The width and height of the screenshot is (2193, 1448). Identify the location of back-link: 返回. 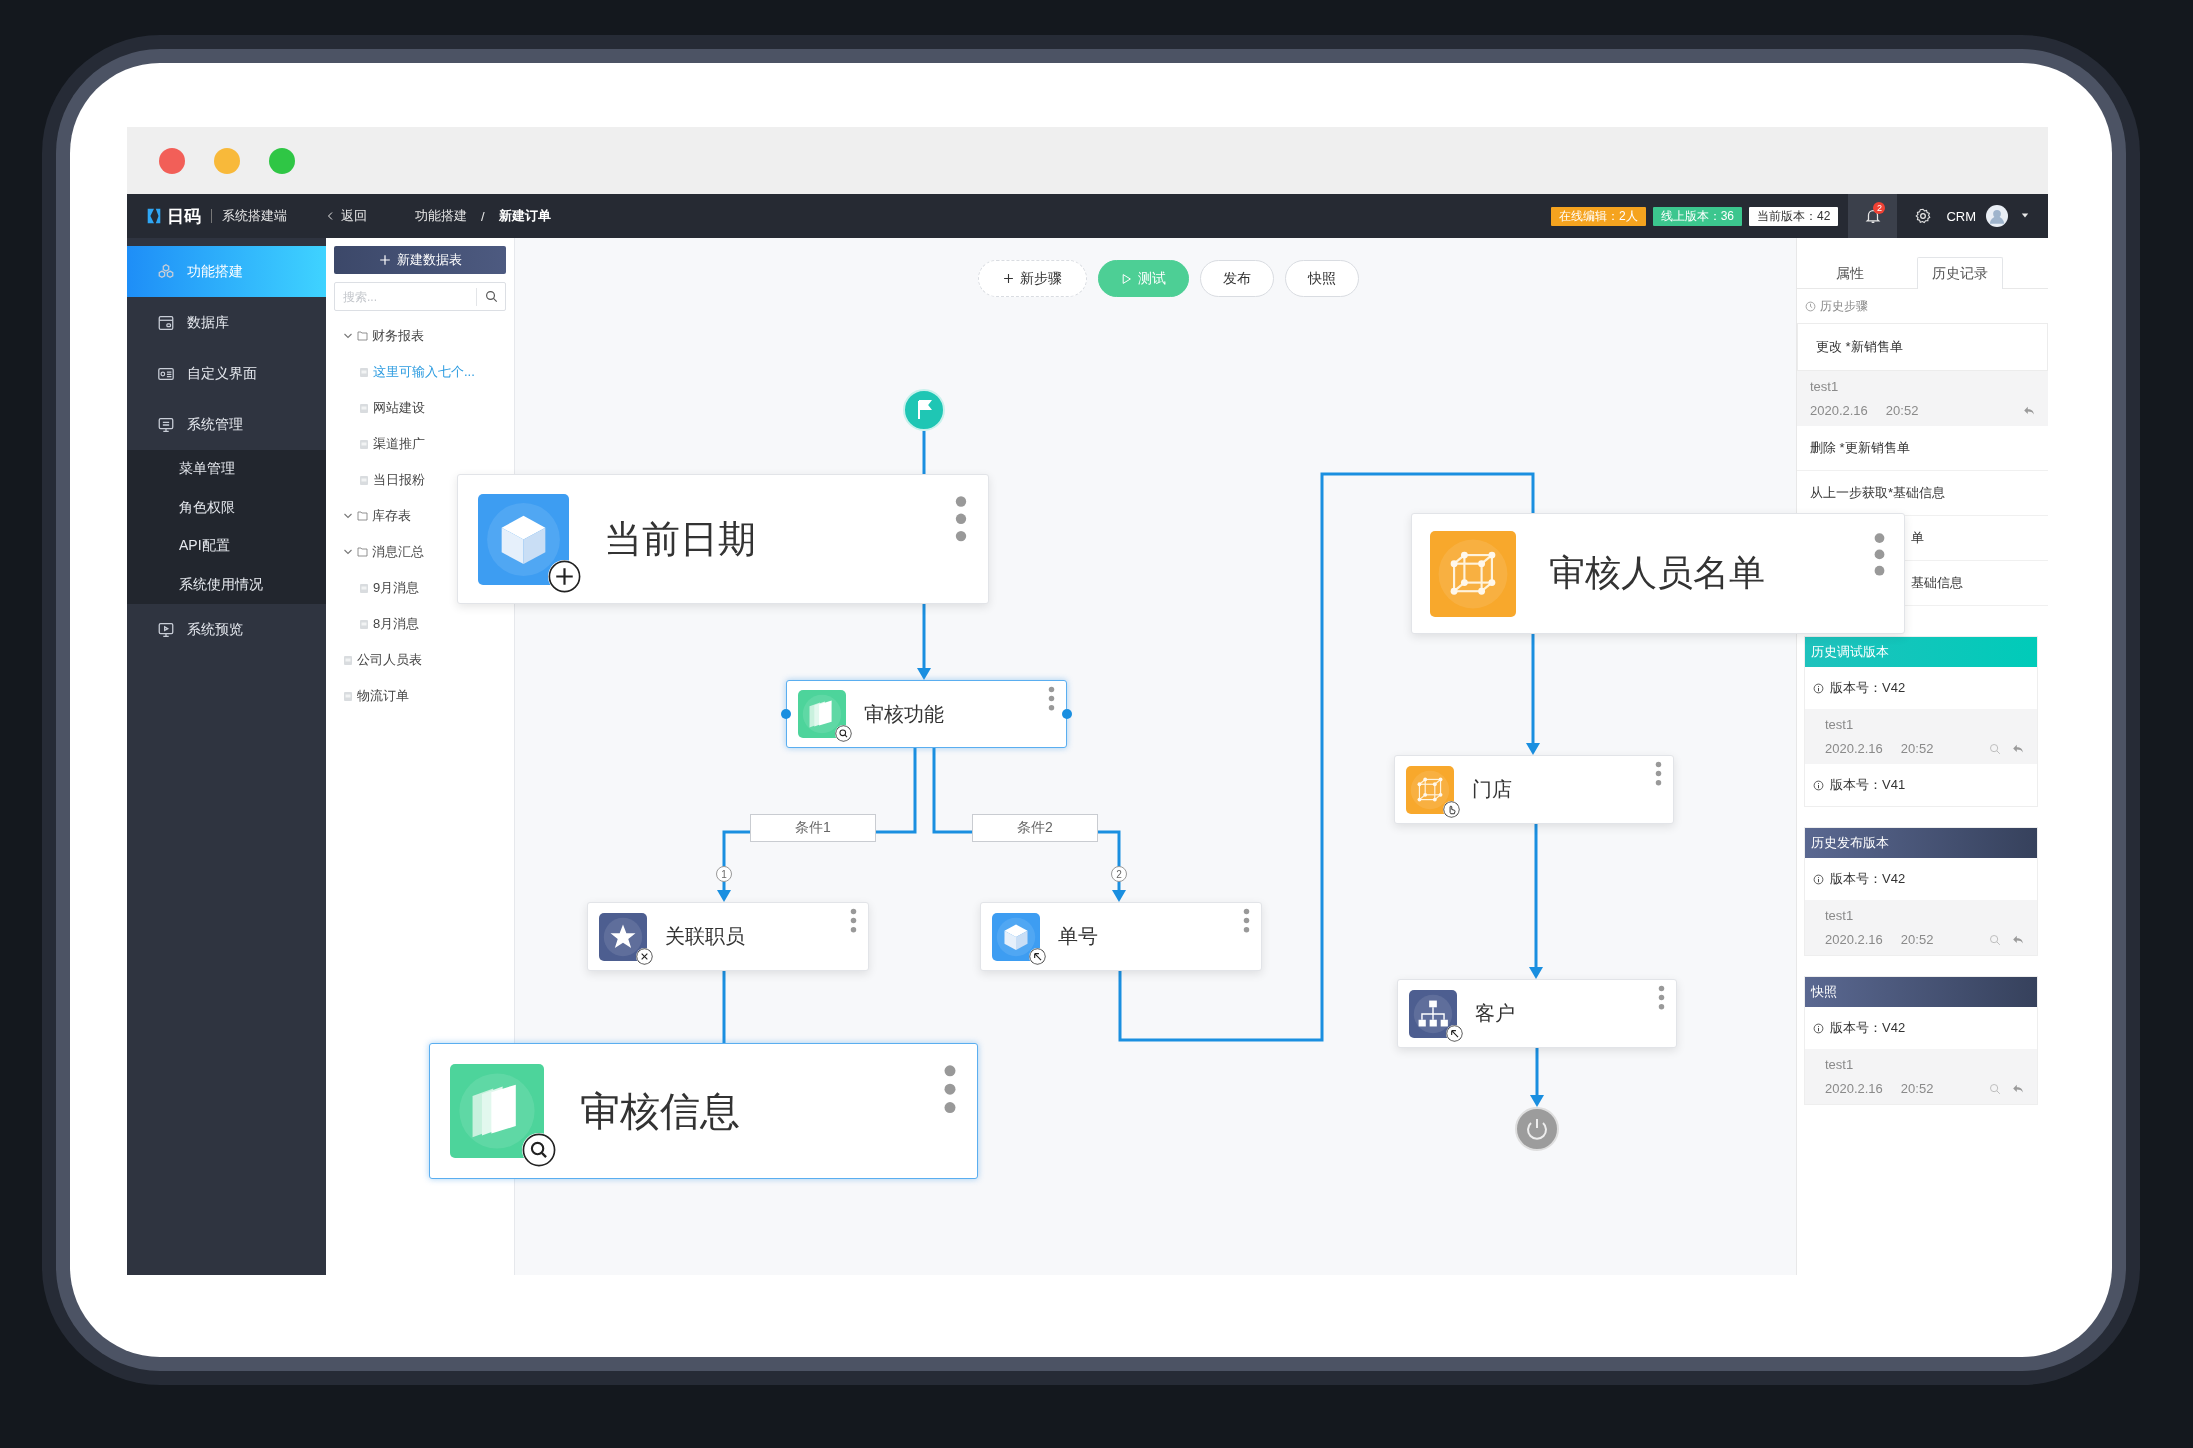
(346, 216).